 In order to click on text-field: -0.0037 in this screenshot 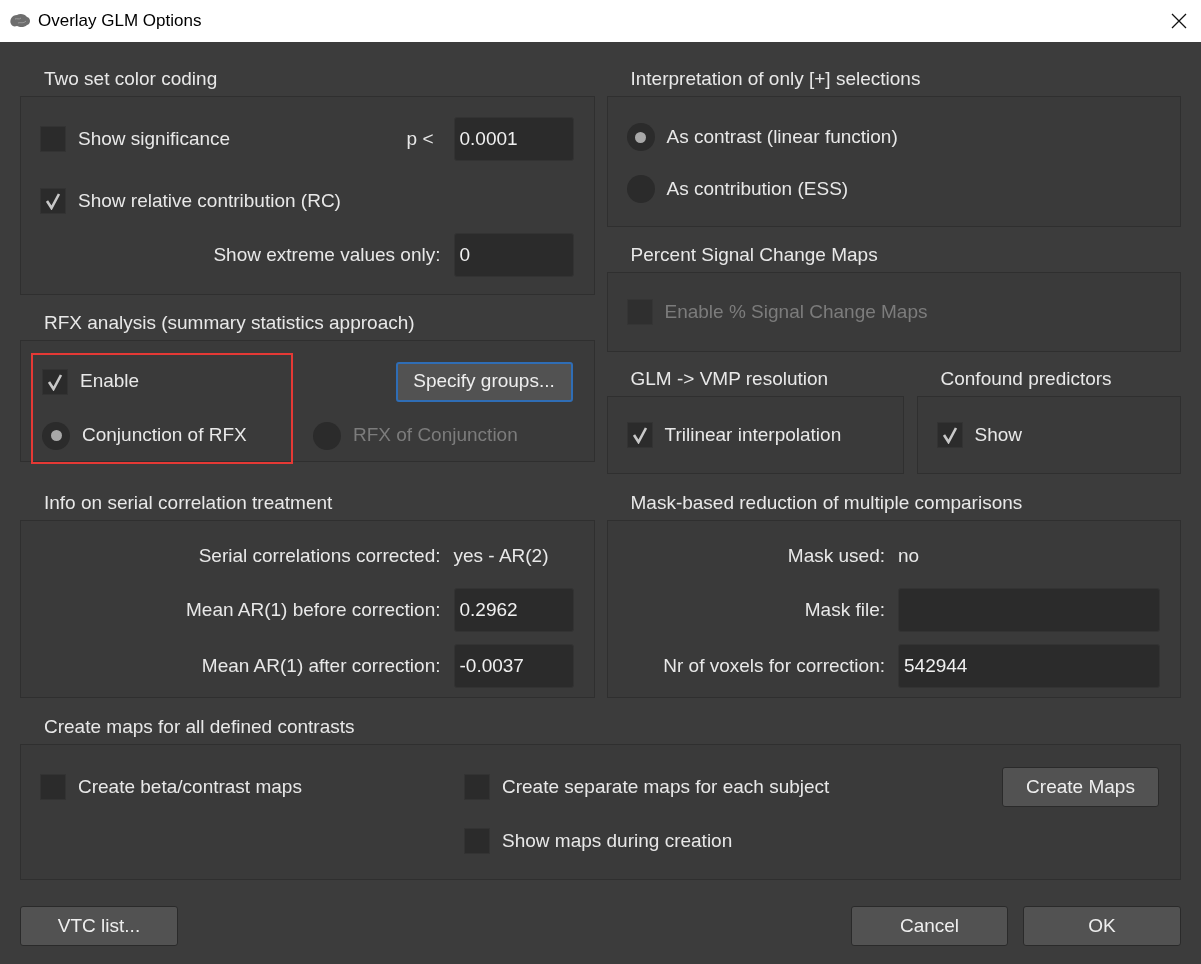, I will do `click(513, 666)`.